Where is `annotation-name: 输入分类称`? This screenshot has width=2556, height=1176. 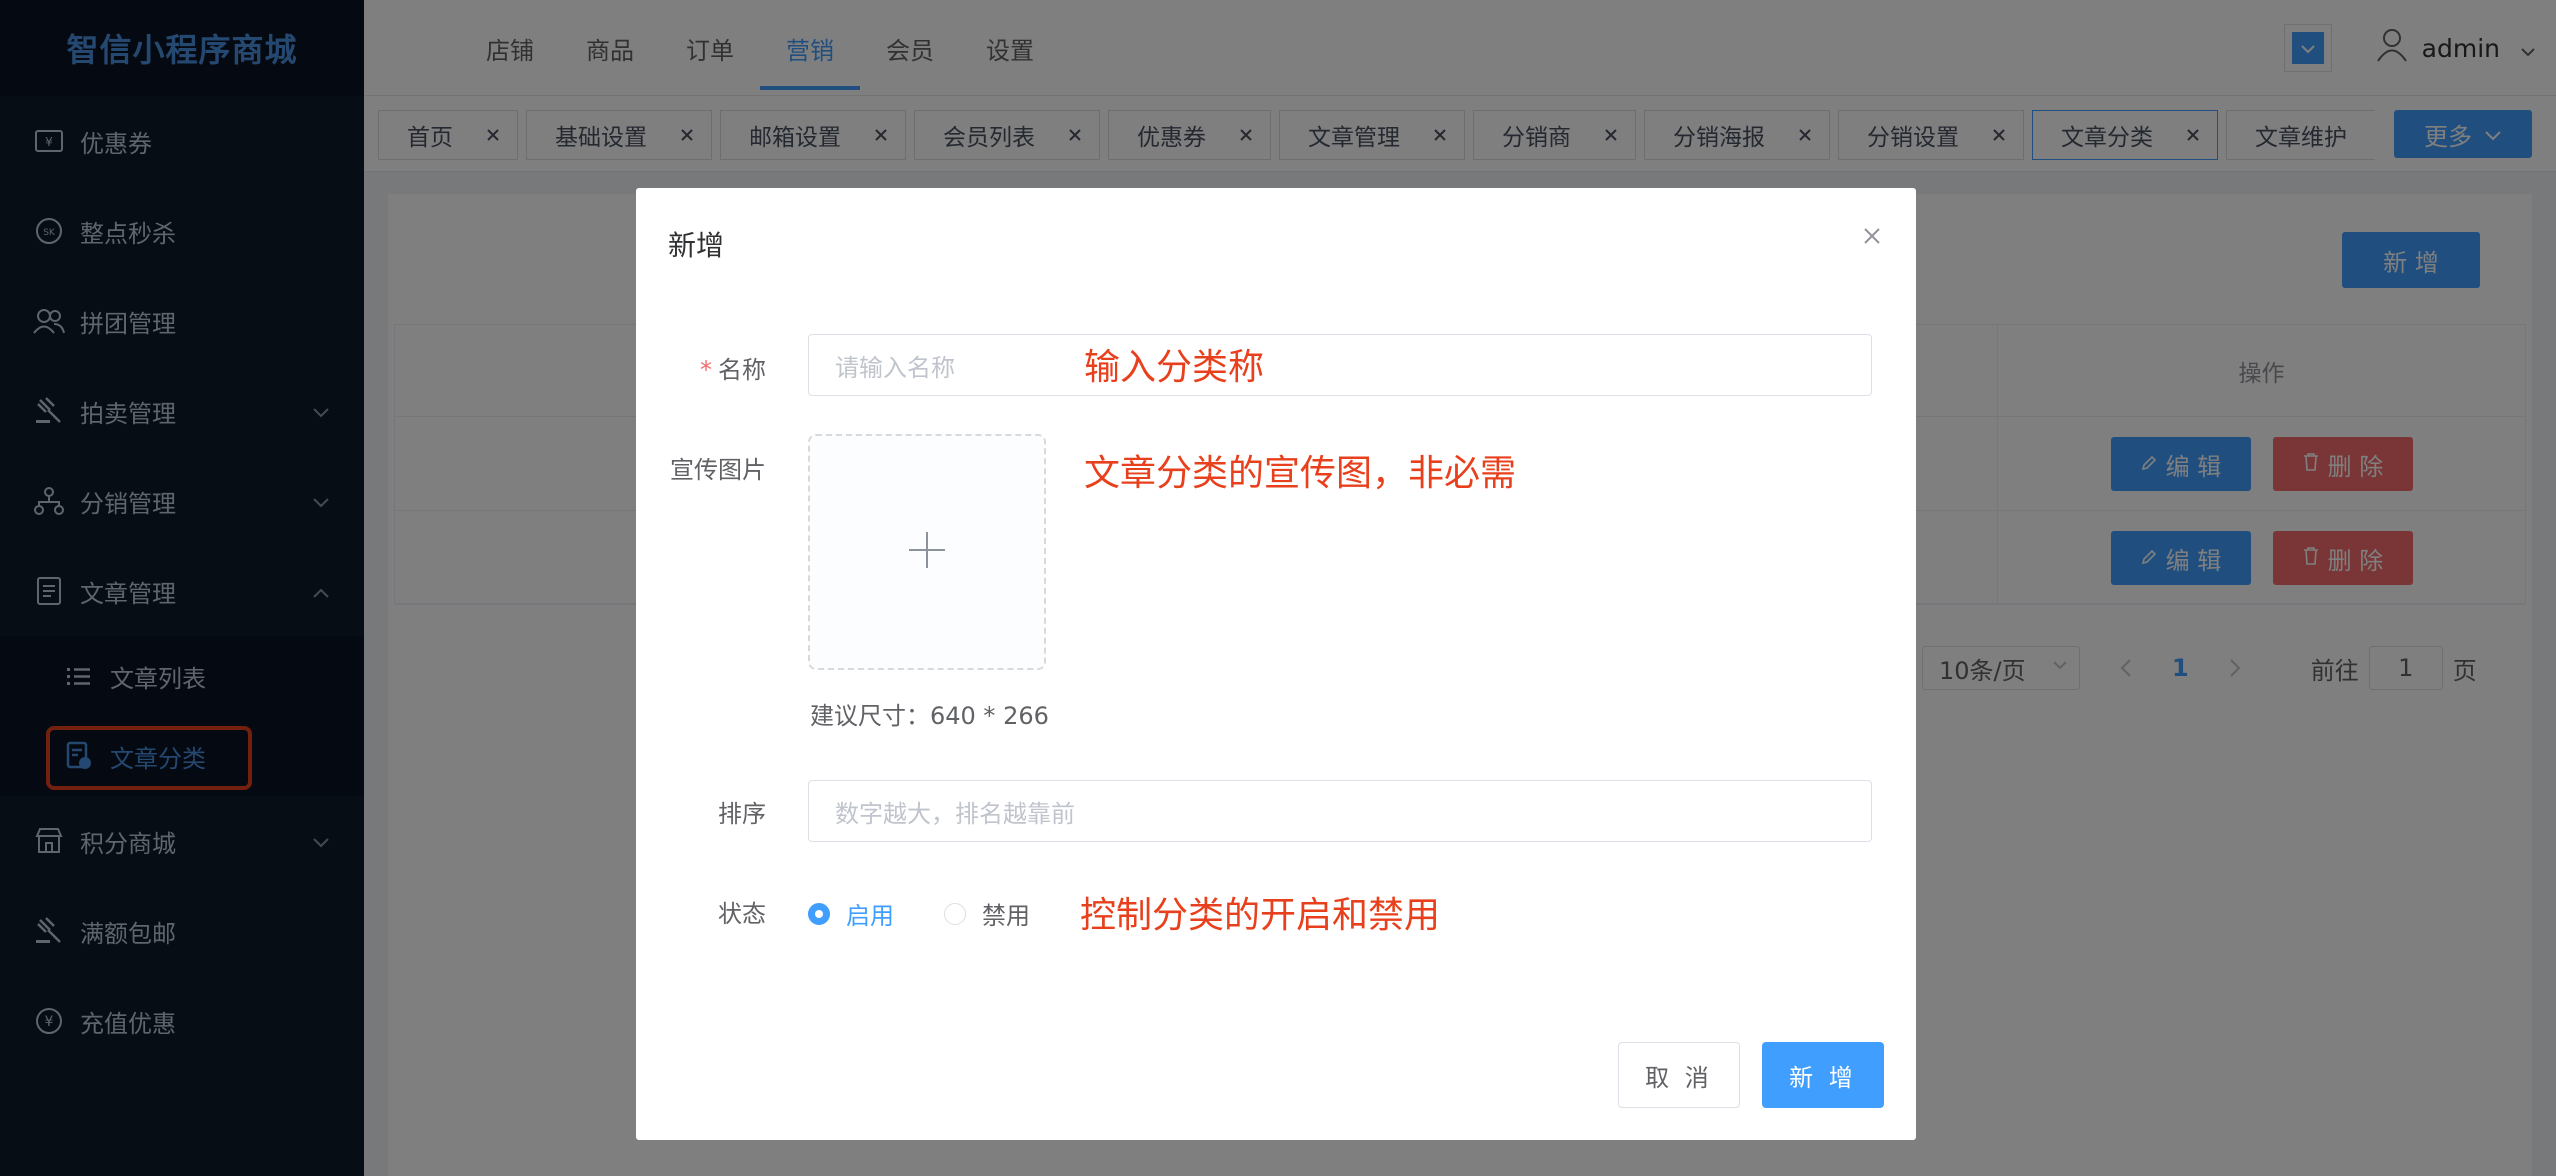
annotation-name: 输入分类称 is located at coordinates (1174, 367).